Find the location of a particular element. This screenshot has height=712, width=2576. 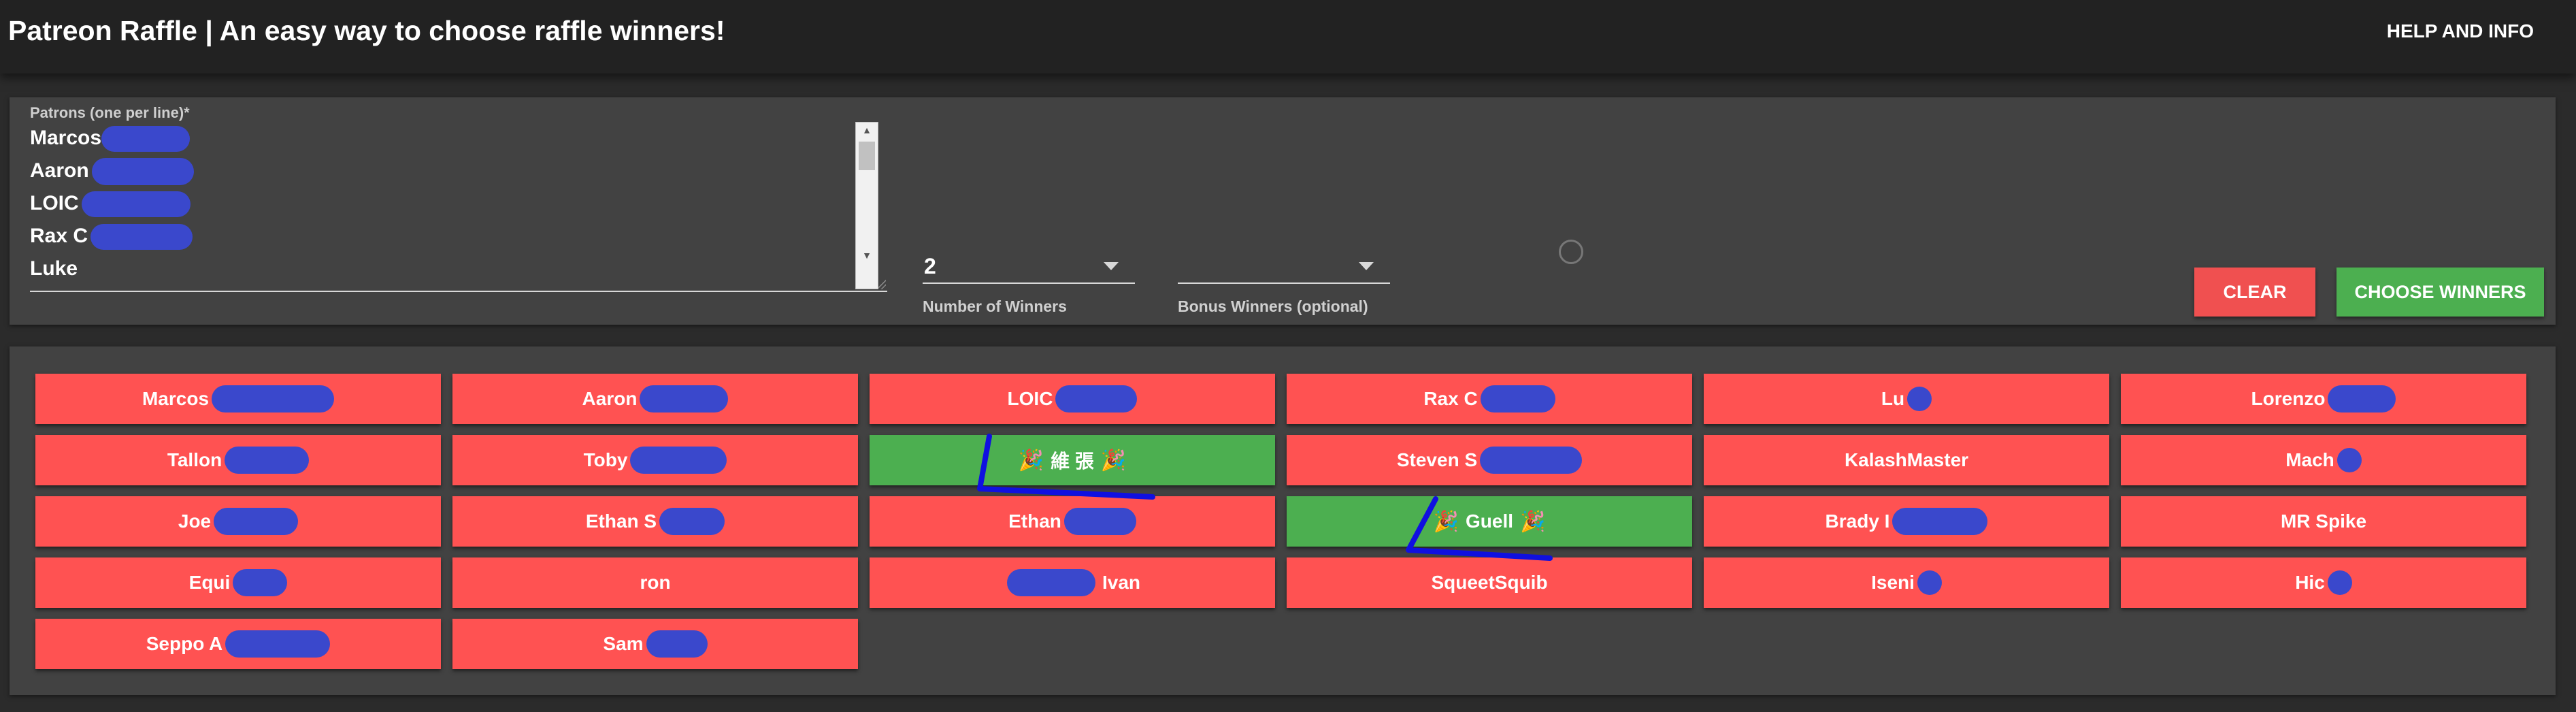

patrons-textarea: Marcos Aaron LOIC Rax C Luke is located at coordinates (459, 207).